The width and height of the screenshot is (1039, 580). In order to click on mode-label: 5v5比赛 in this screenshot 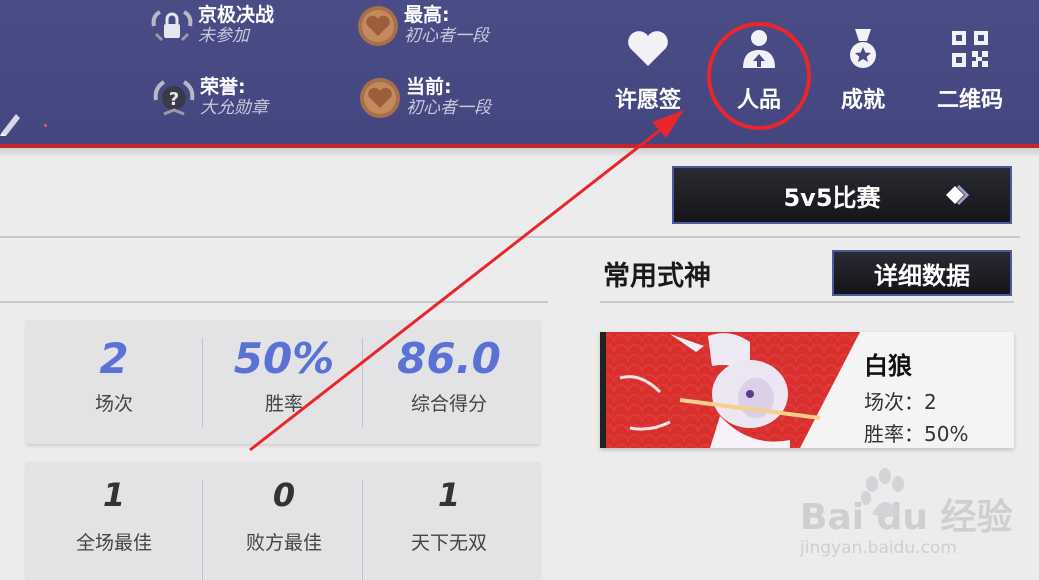, I will do `click(832, 197)`.